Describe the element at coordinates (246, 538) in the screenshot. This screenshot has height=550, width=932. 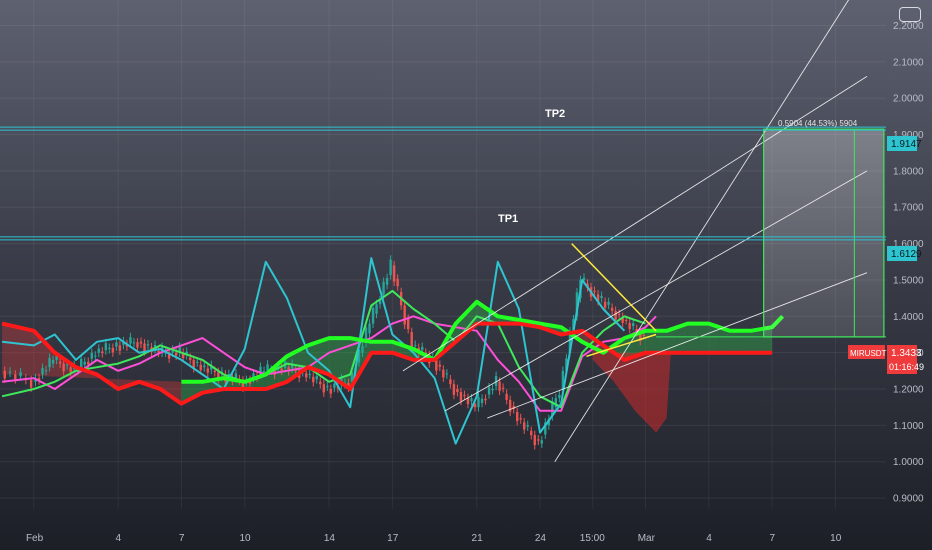
I see `x-tick-label: 10` at that location.